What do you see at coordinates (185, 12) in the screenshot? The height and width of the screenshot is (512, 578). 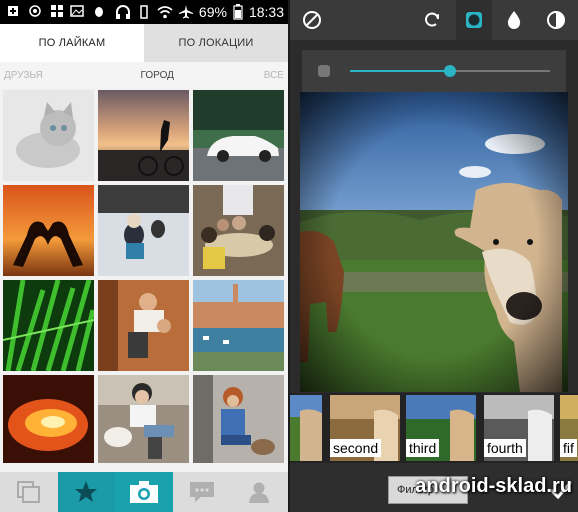 I see `airplane-icon` at bounding box center [185, 12].